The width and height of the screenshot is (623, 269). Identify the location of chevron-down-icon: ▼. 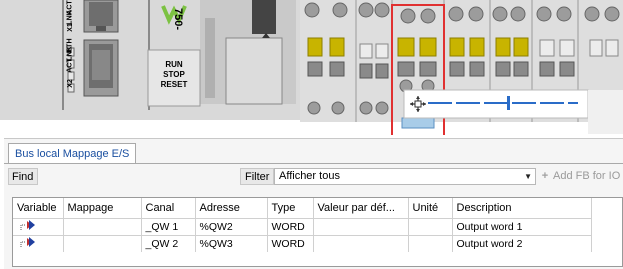
(528, 176).